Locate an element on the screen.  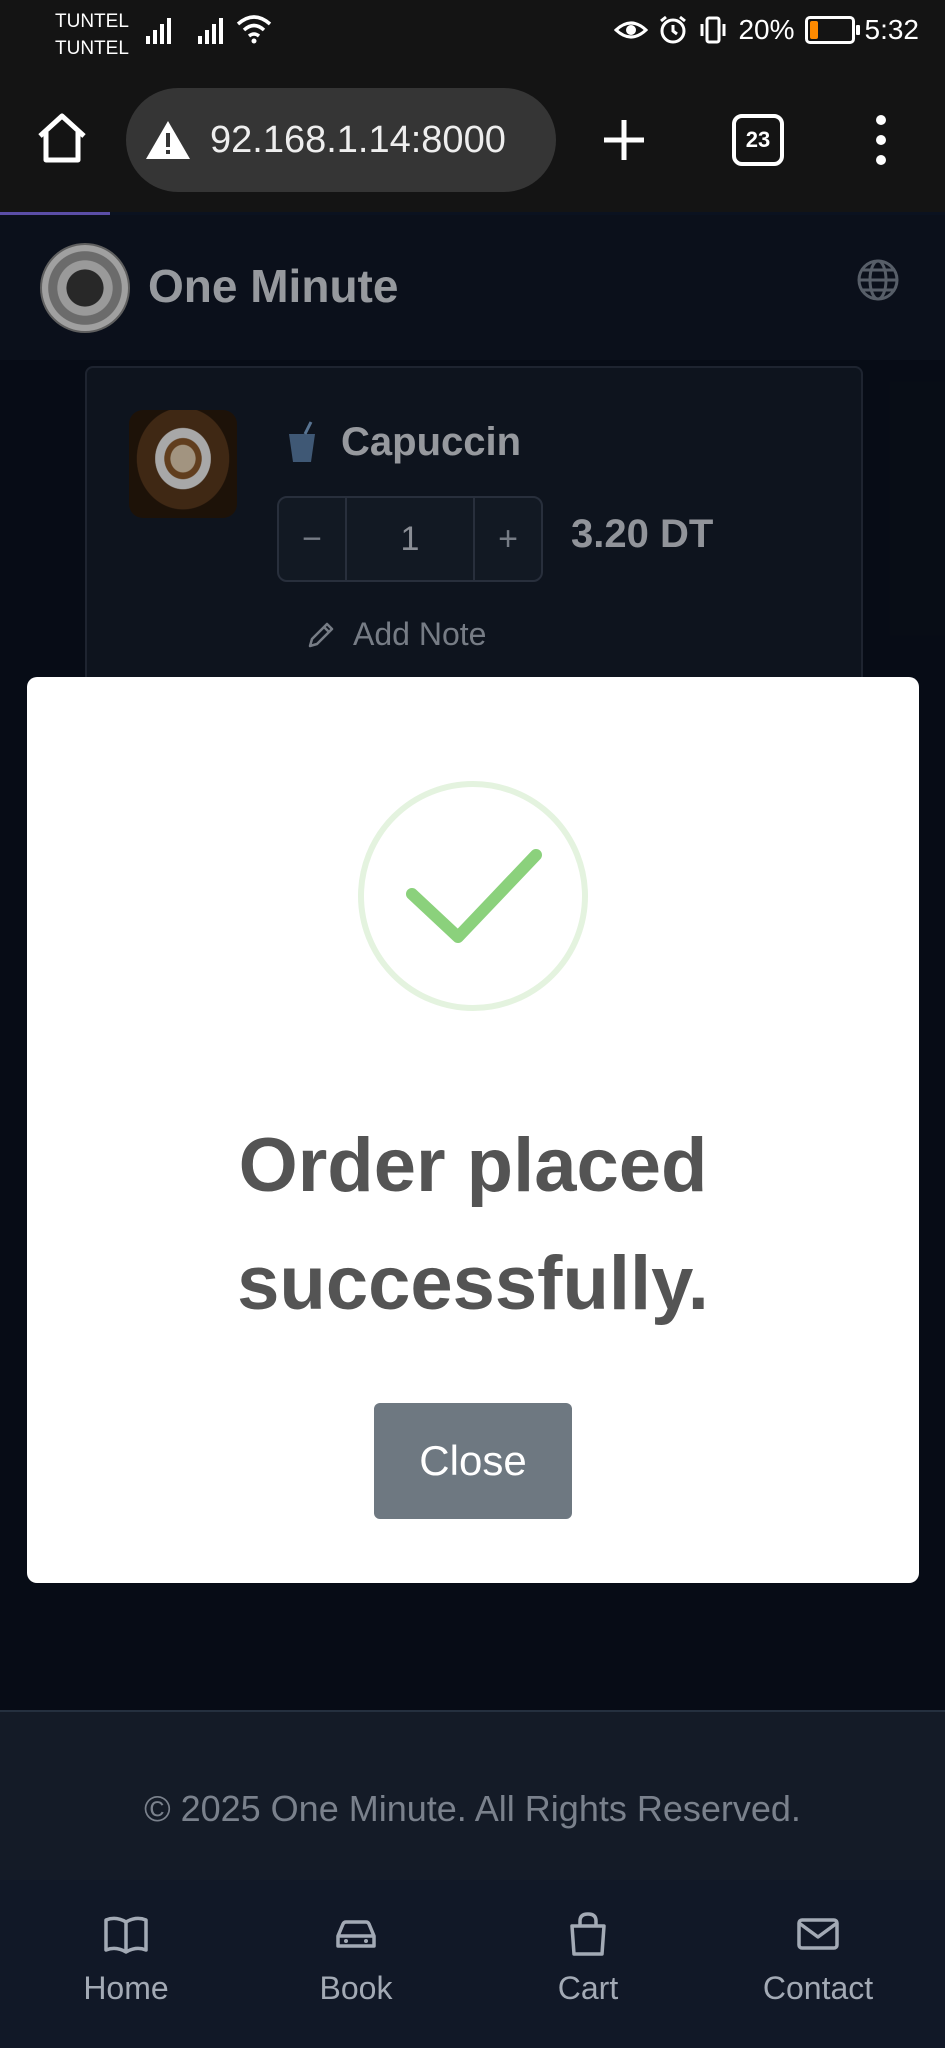
shopping-bag-icon is located at coordinates (588, 1934).